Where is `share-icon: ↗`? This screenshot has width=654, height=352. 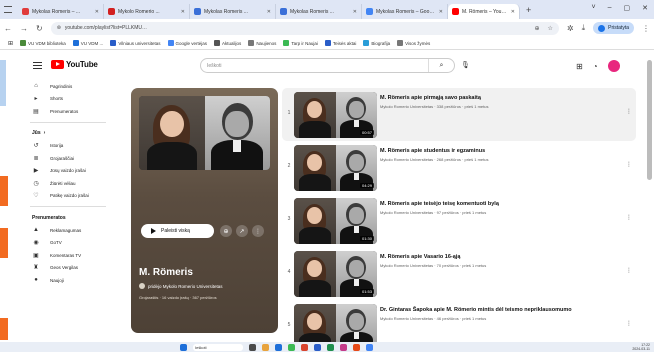
share-icon: ↗ is located at coordinates (242, 231).